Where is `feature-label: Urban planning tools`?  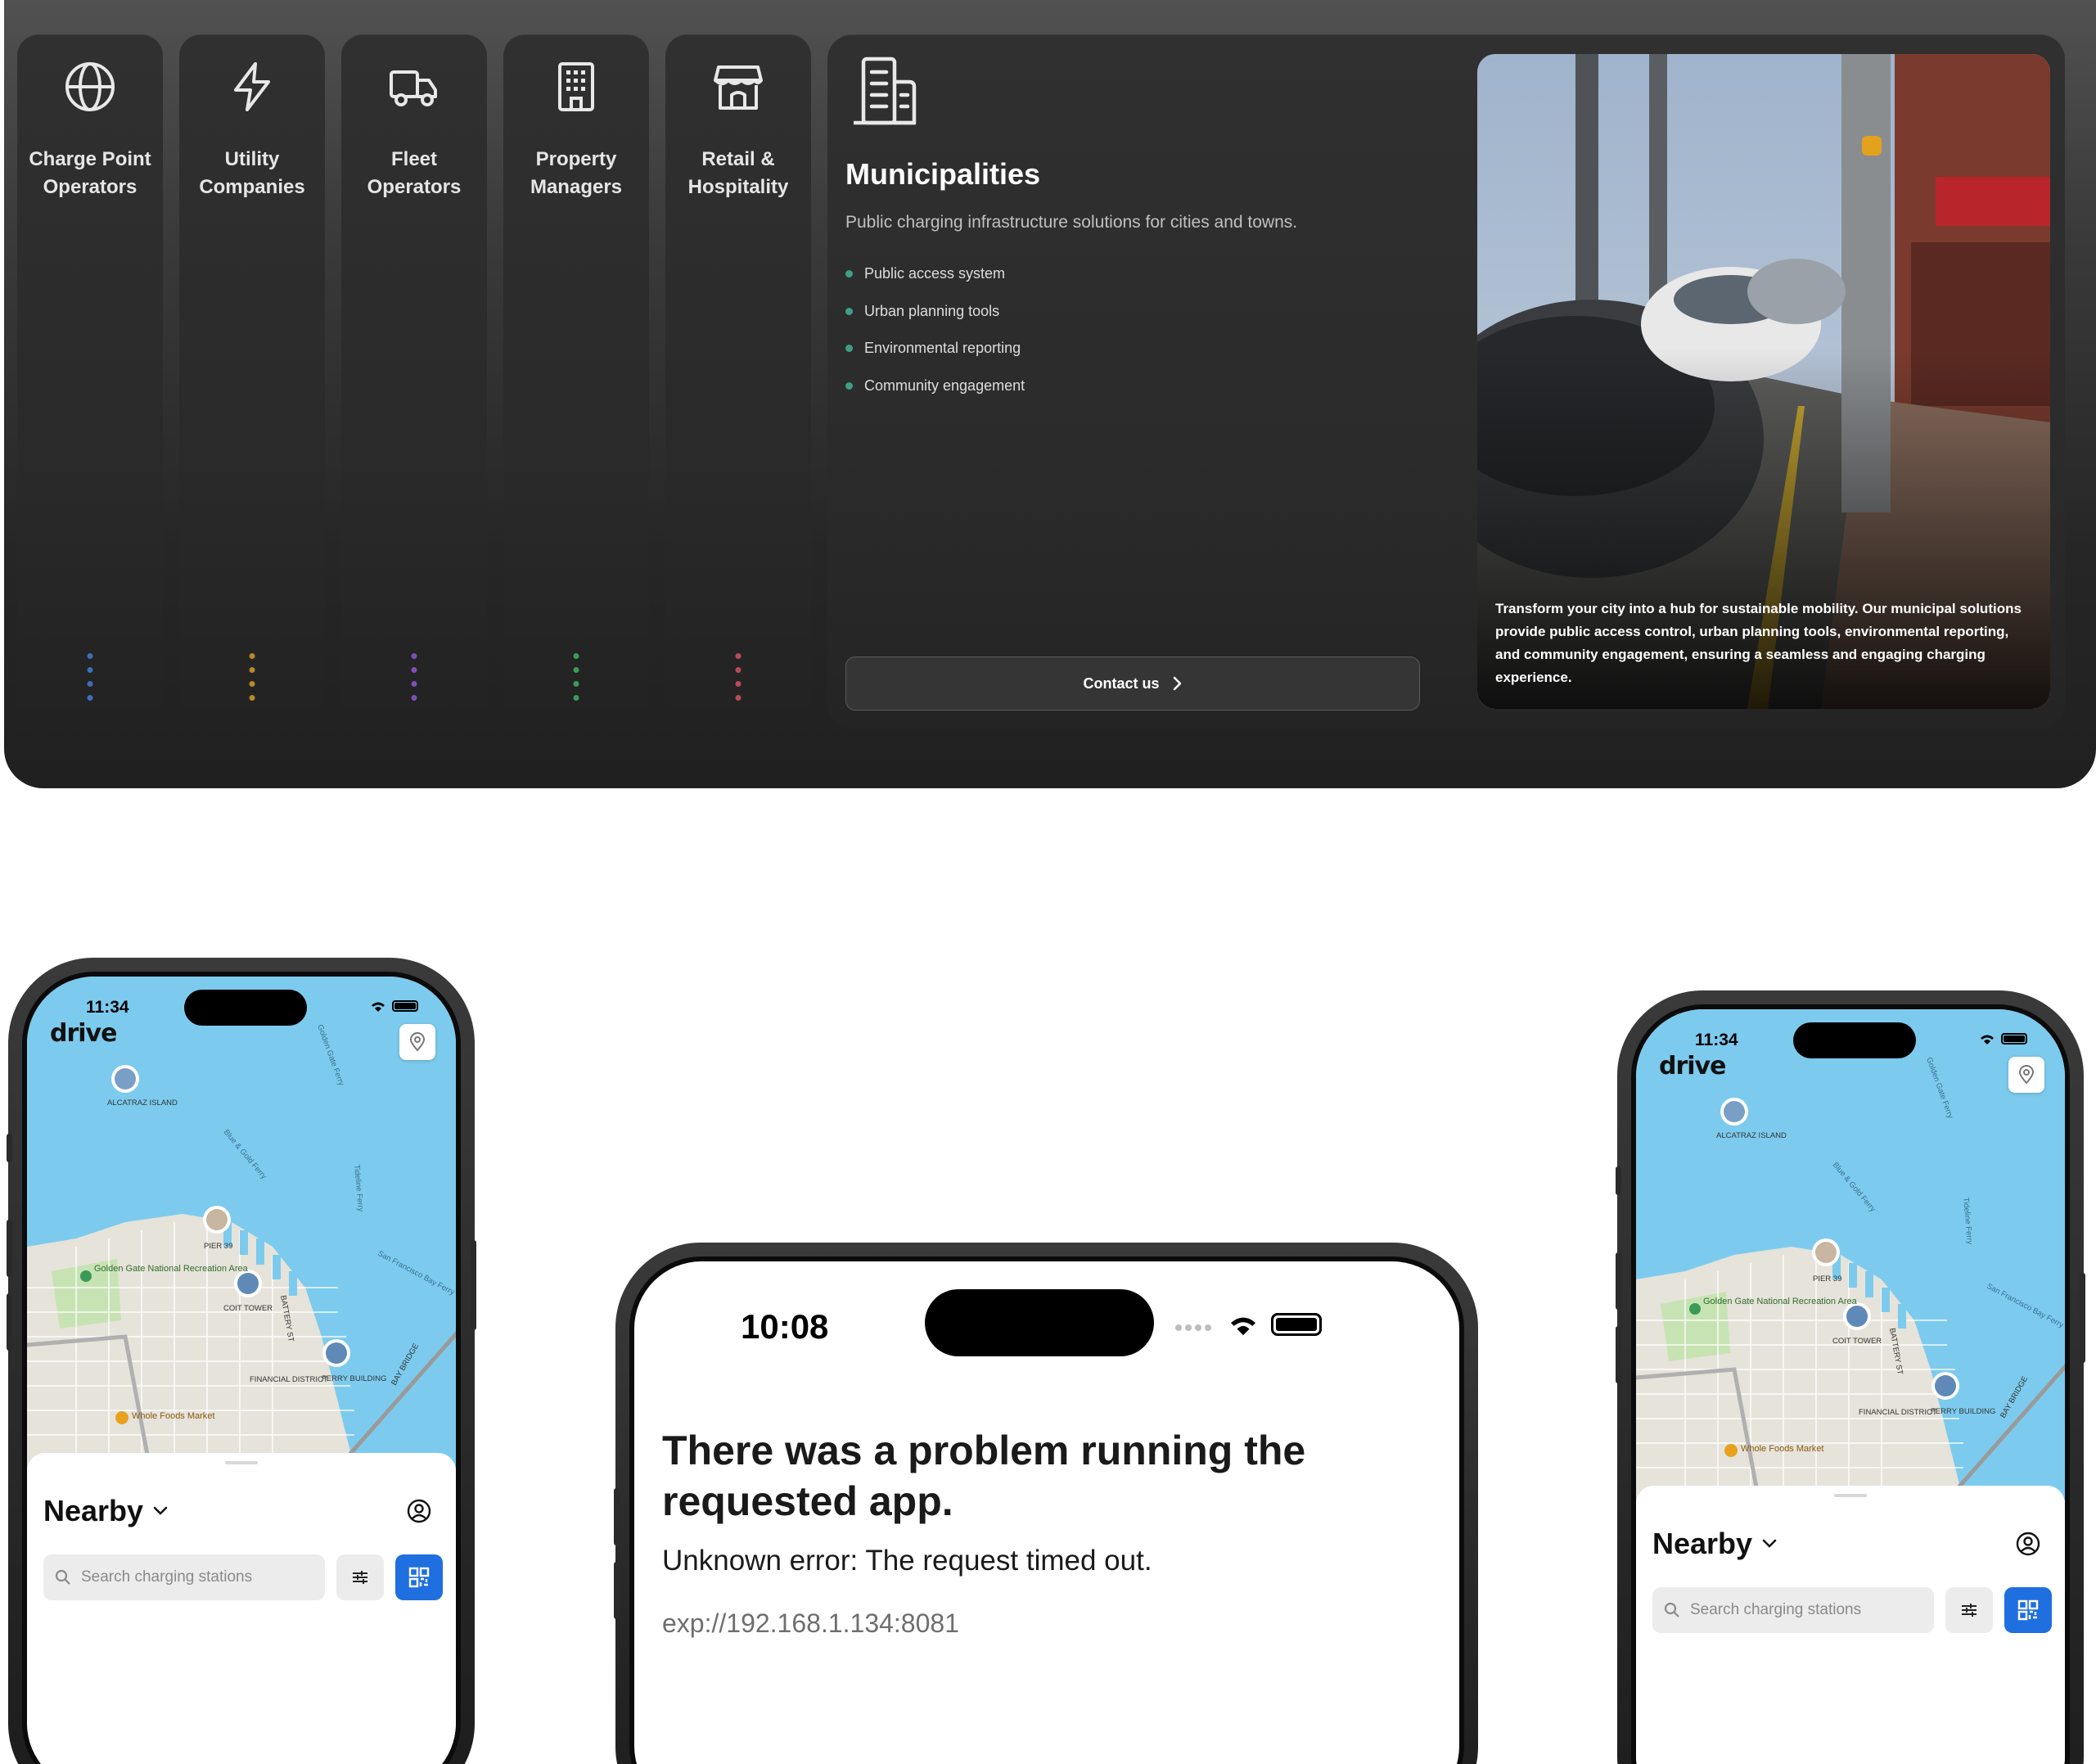 feature-label: Urban planning tools is located at coordinates (932, 310).